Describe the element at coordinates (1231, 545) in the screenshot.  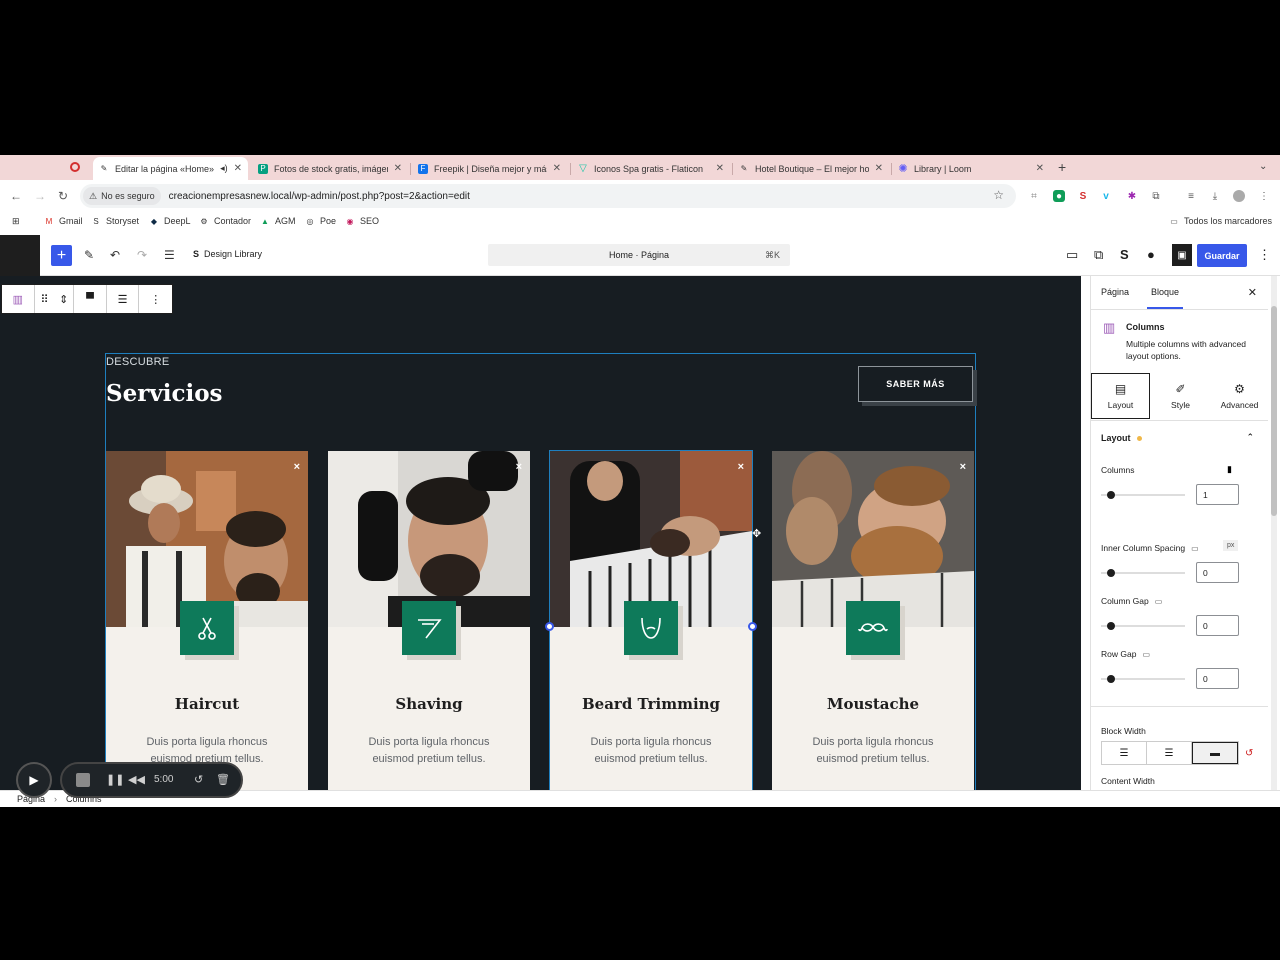
I see `unit-selector: px` at that location.